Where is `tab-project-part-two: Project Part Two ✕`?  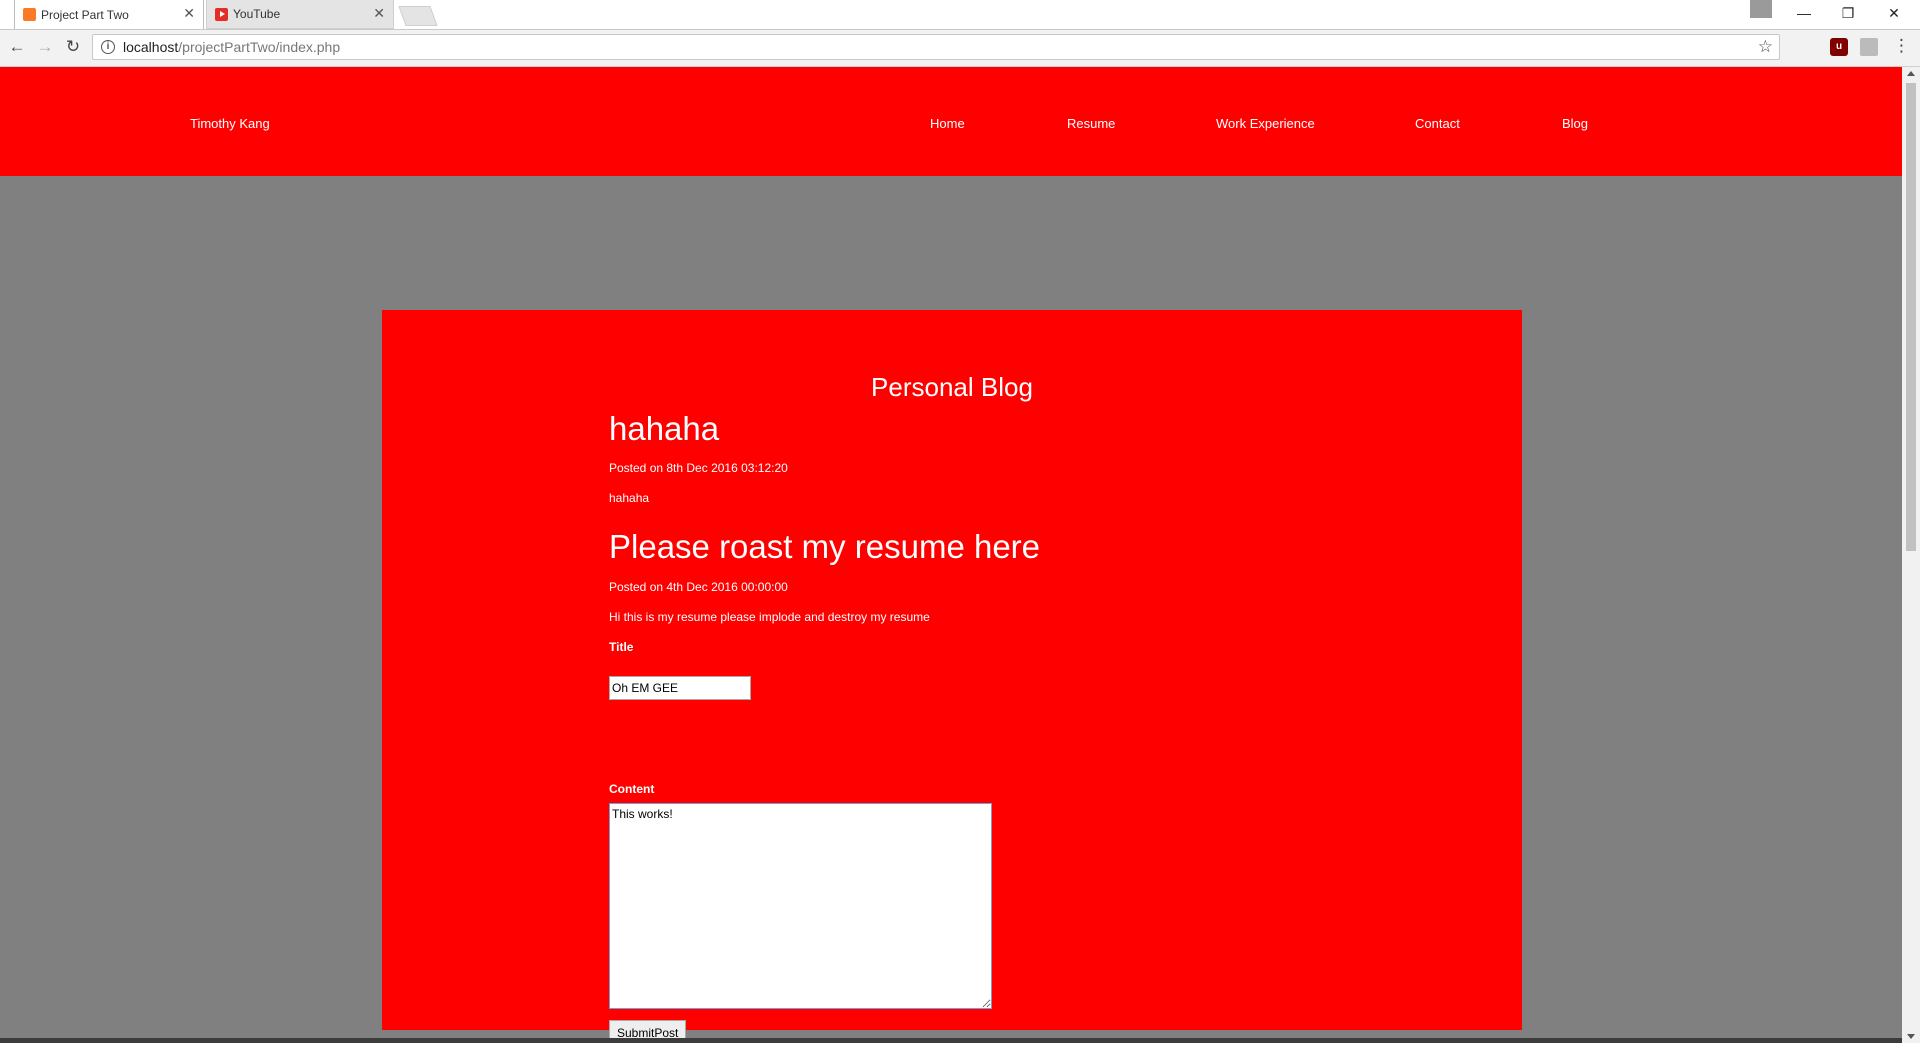
tab-project-part-two: Project Part Two ✕ is located at coordinates (109, 14).